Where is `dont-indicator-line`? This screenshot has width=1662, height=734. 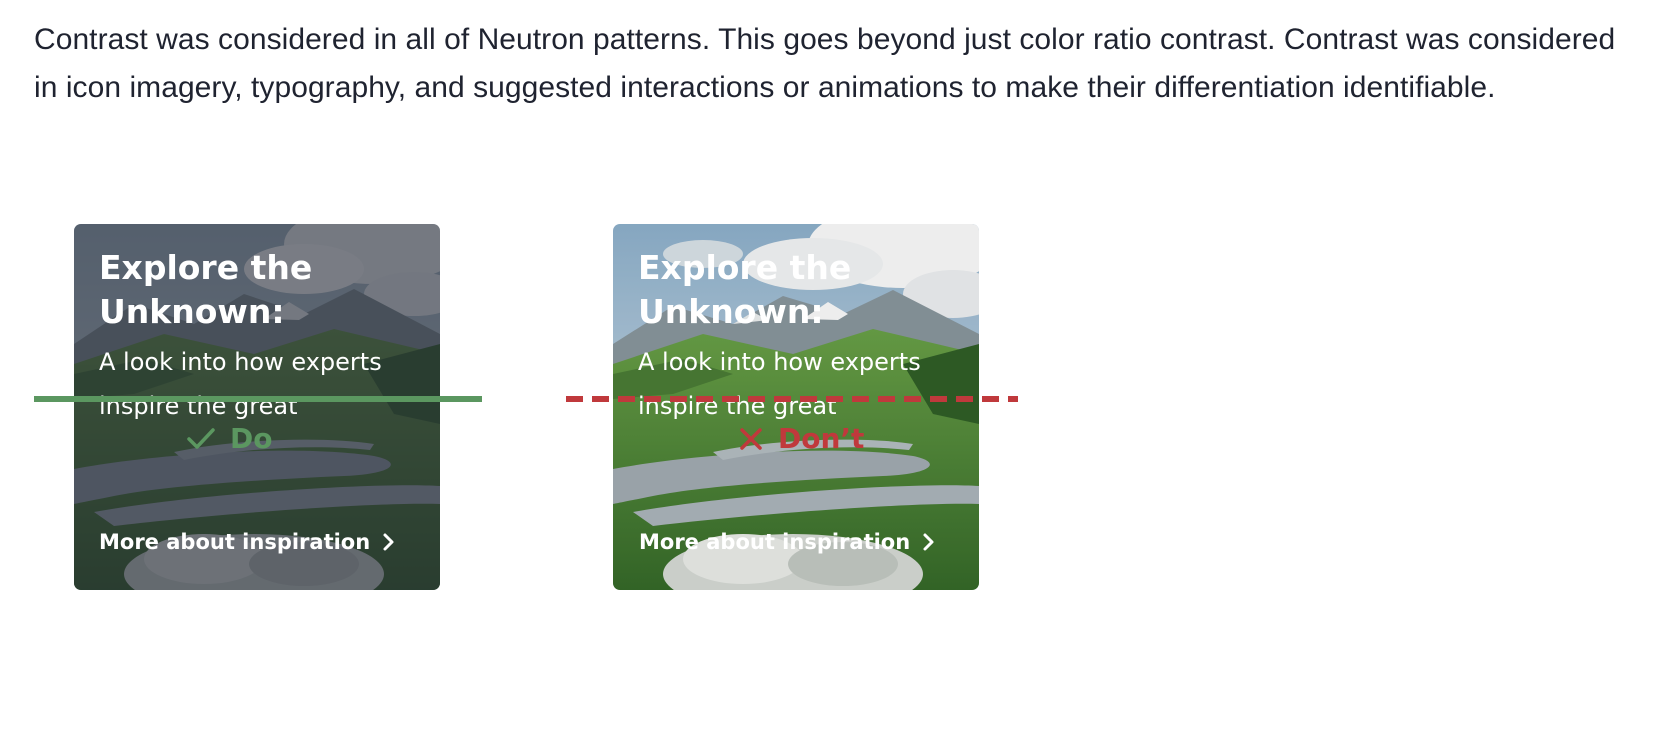
dont-indicator-line is located at coordinates (792, 399).